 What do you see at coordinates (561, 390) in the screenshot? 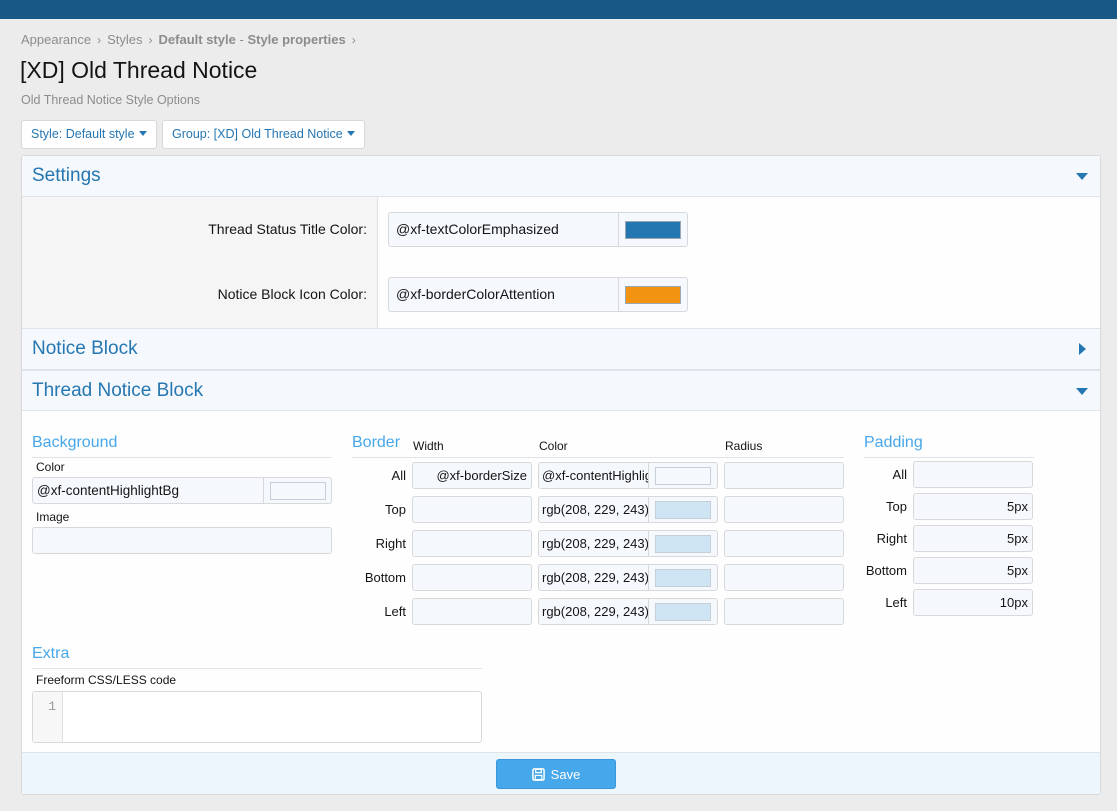
I see `thread-notice-block-section-header: Thread Notice Block` at bounding box center [561, 390].